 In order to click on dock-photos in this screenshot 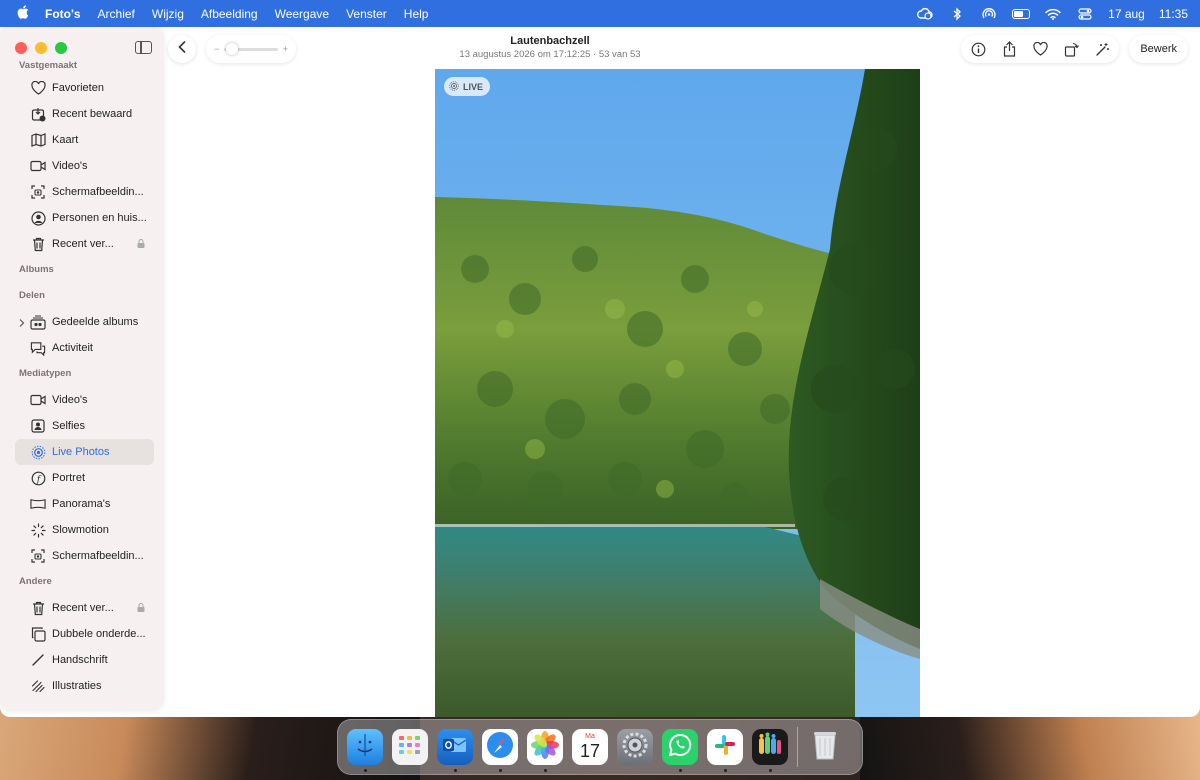, I will do `click(545, 750)`.